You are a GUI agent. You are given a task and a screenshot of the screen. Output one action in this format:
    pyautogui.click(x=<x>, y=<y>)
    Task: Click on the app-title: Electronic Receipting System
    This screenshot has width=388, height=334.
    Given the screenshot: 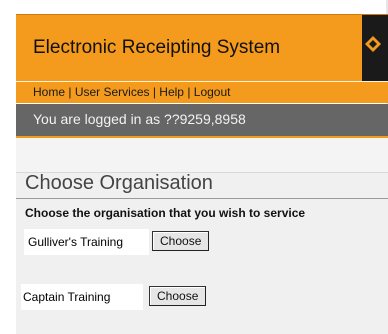 What is the action you would take?
    pyautogui.click(x=157, y=47)
    